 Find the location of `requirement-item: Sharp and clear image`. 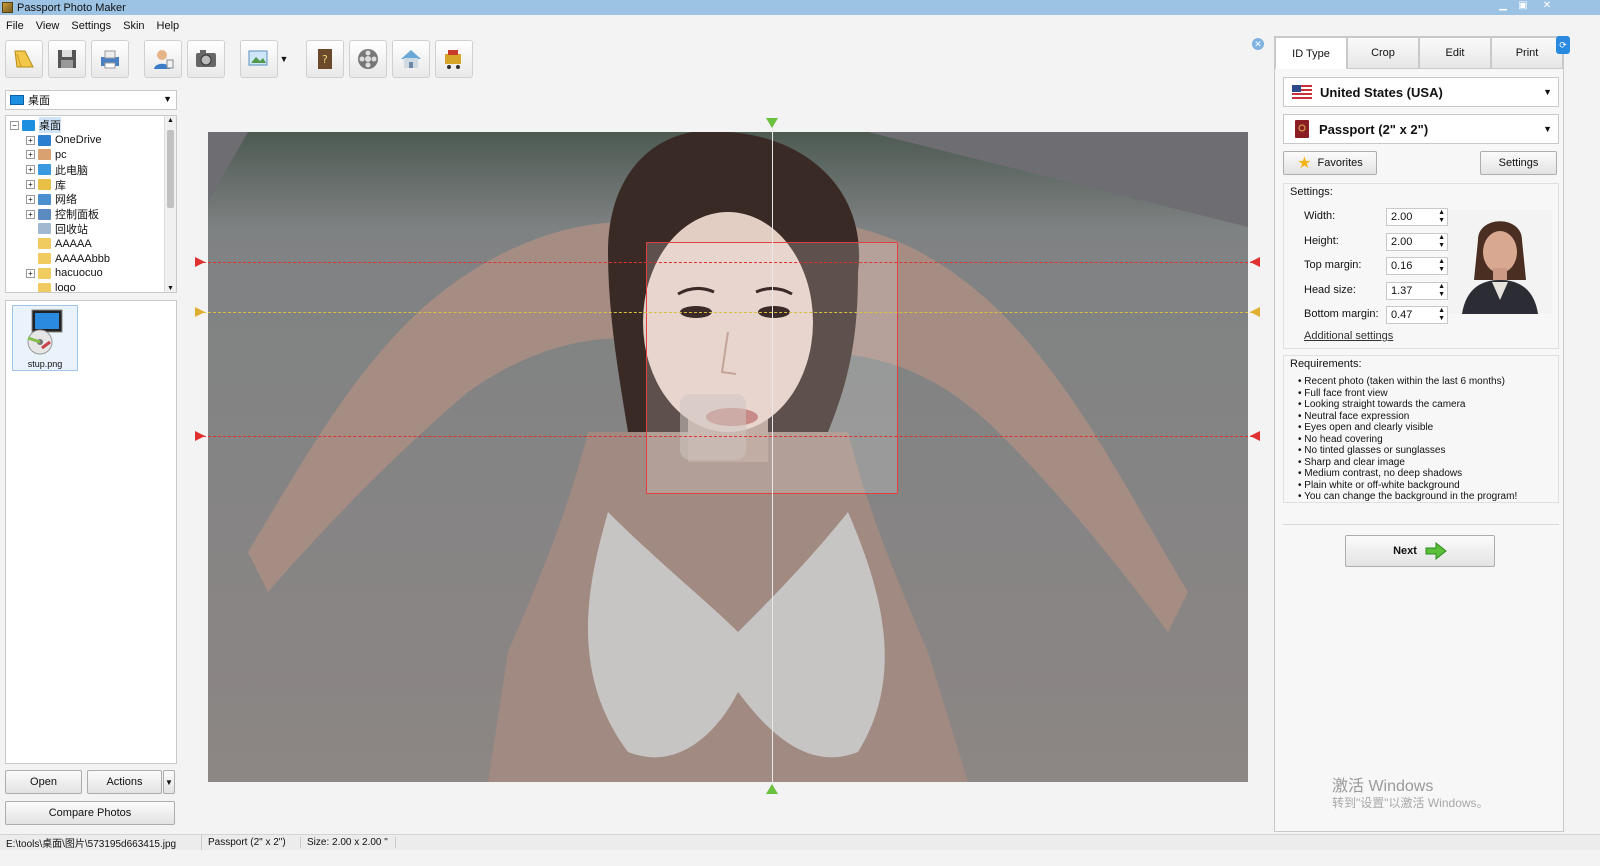

requirement-item: Sharp and clear image is located at coordinates (1407, 463).